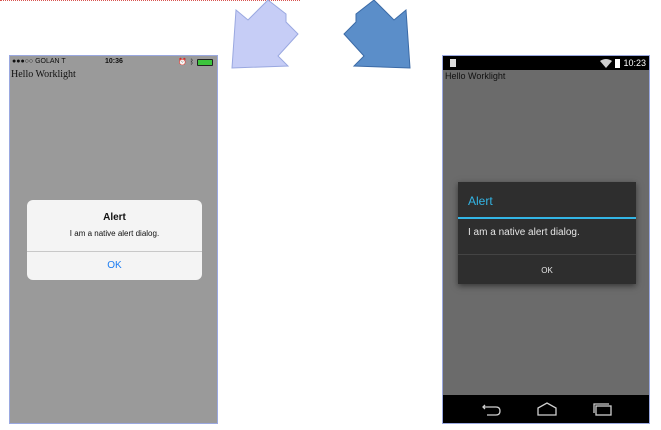 This screenshot has width=661, height=430. I want to click on android-status-bar: 10:23, so click(546, 63).